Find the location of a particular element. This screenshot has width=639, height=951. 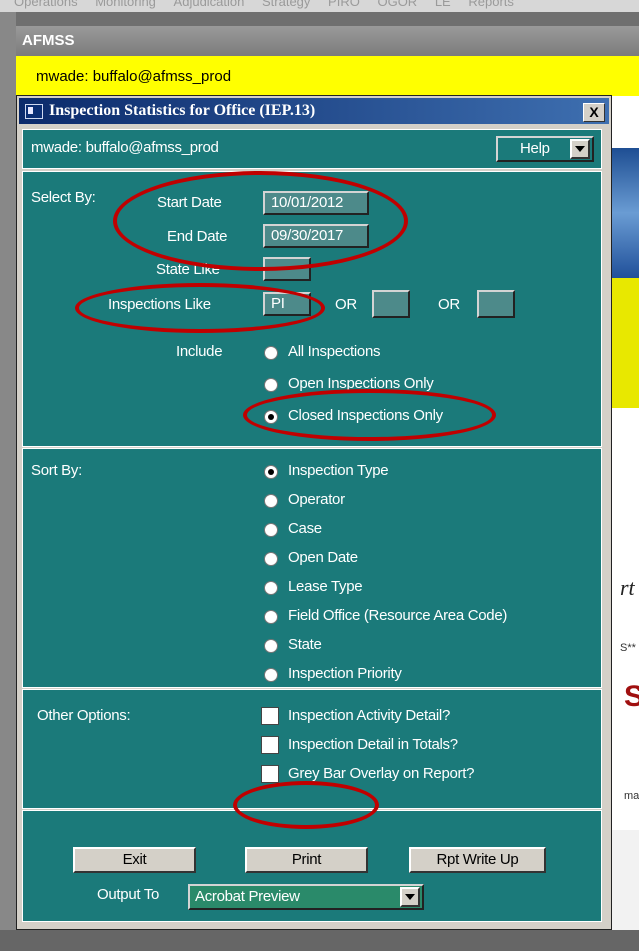

grey-bar-overlay-label: Grey Bar Overlay on Report? is located at coordinates (381, 773).